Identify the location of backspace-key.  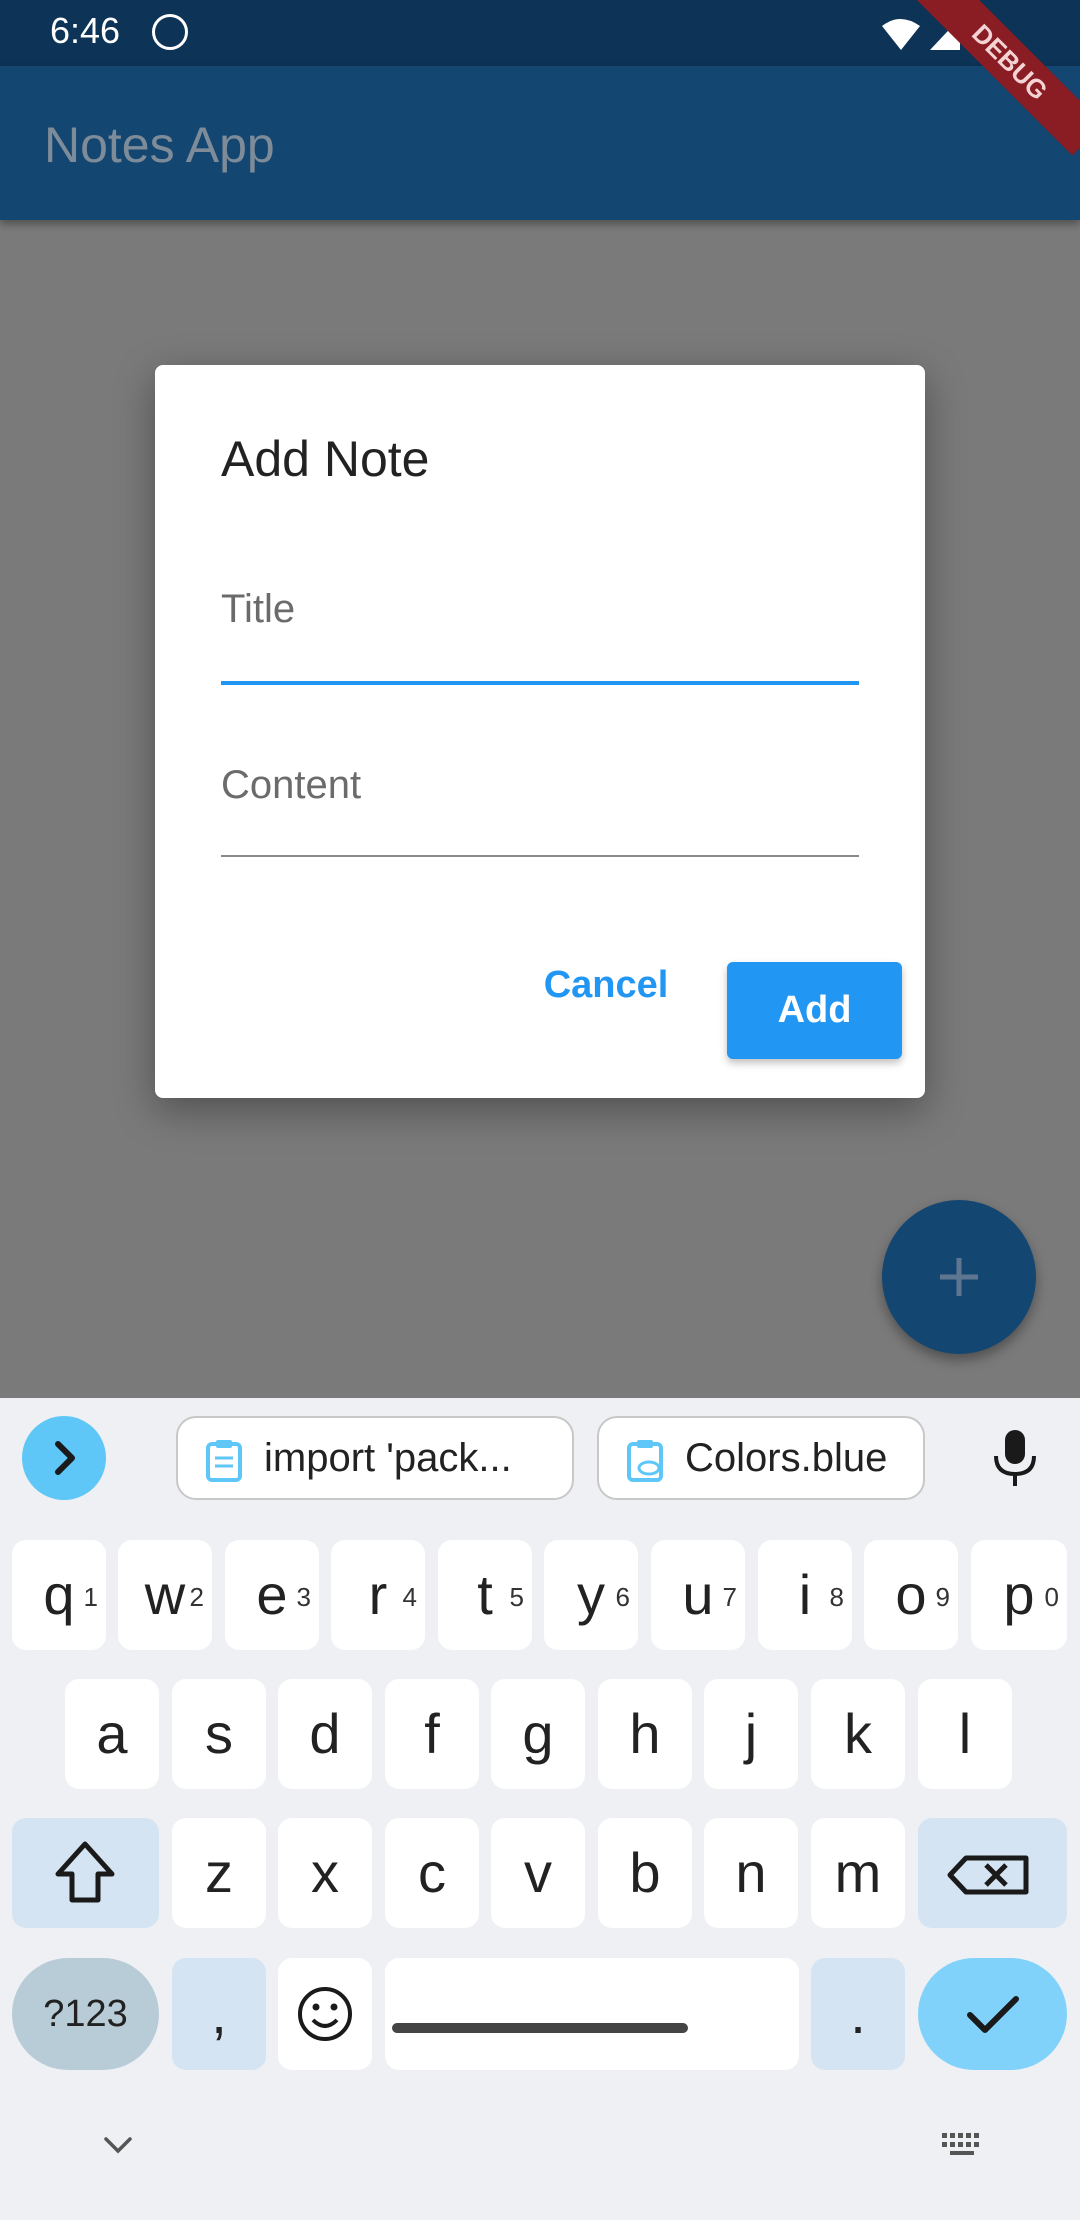
(992, 1873).